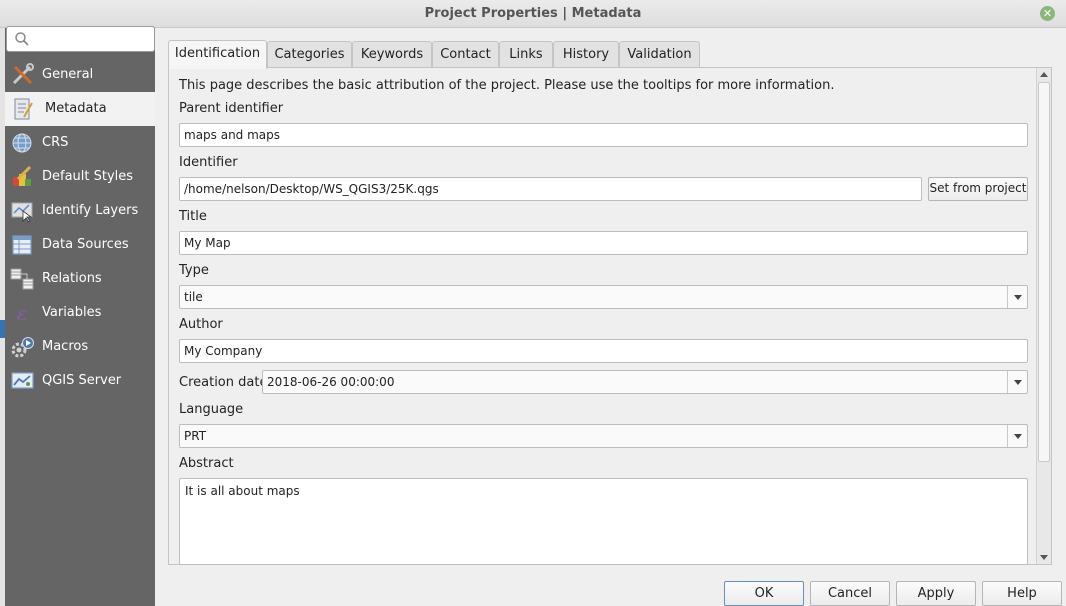  Describe the element at coordinates (80, 39) in the screenshot. I see `search-input` at that location.